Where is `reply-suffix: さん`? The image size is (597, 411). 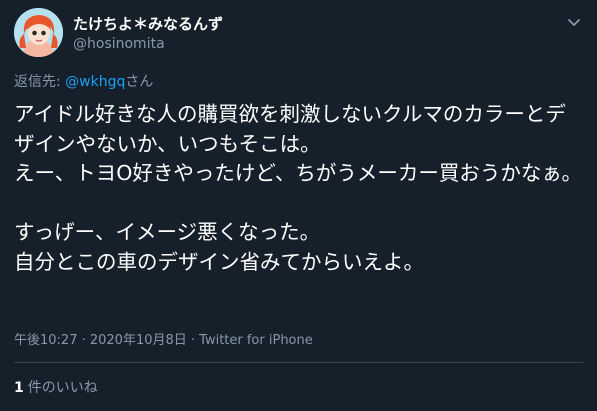
reply-suffix: さん is located at coordinates (139, 82).